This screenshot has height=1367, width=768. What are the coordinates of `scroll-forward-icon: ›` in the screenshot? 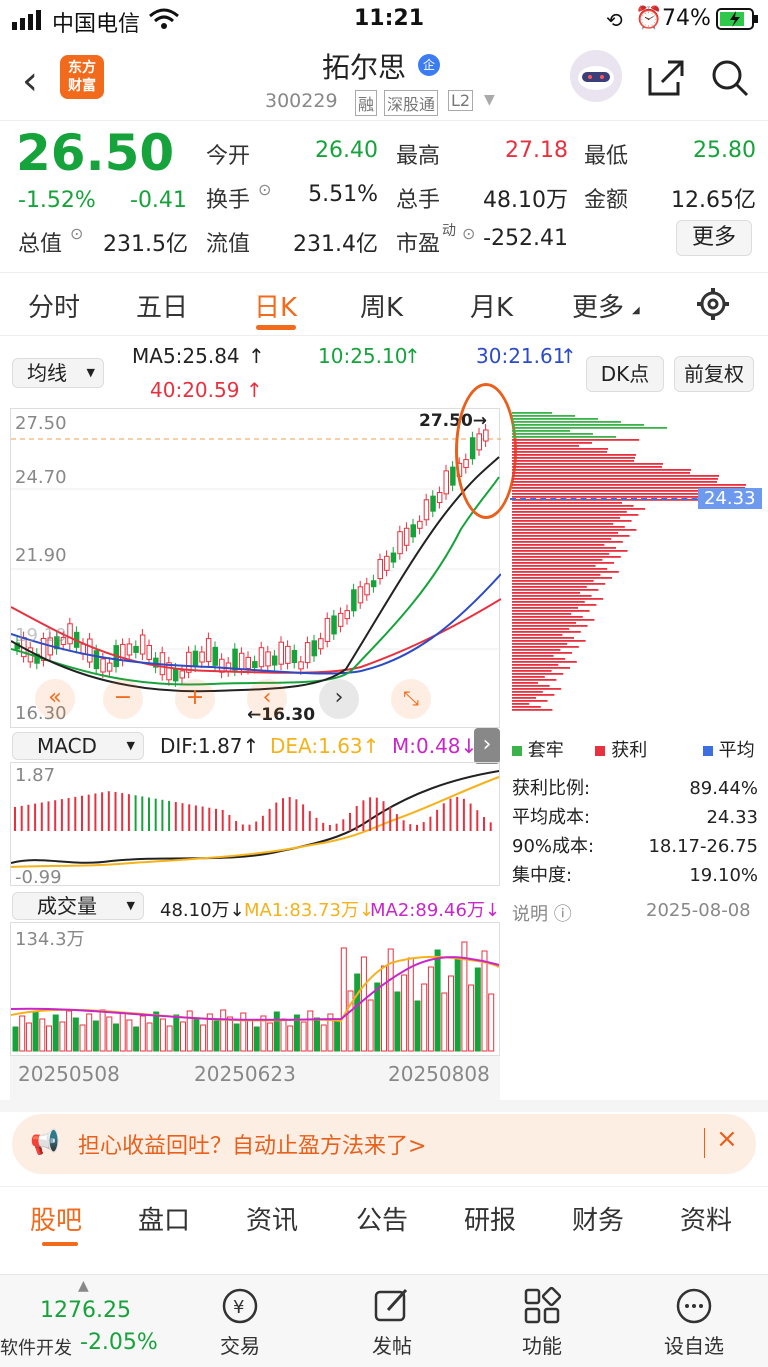 It's located at (339, 699).